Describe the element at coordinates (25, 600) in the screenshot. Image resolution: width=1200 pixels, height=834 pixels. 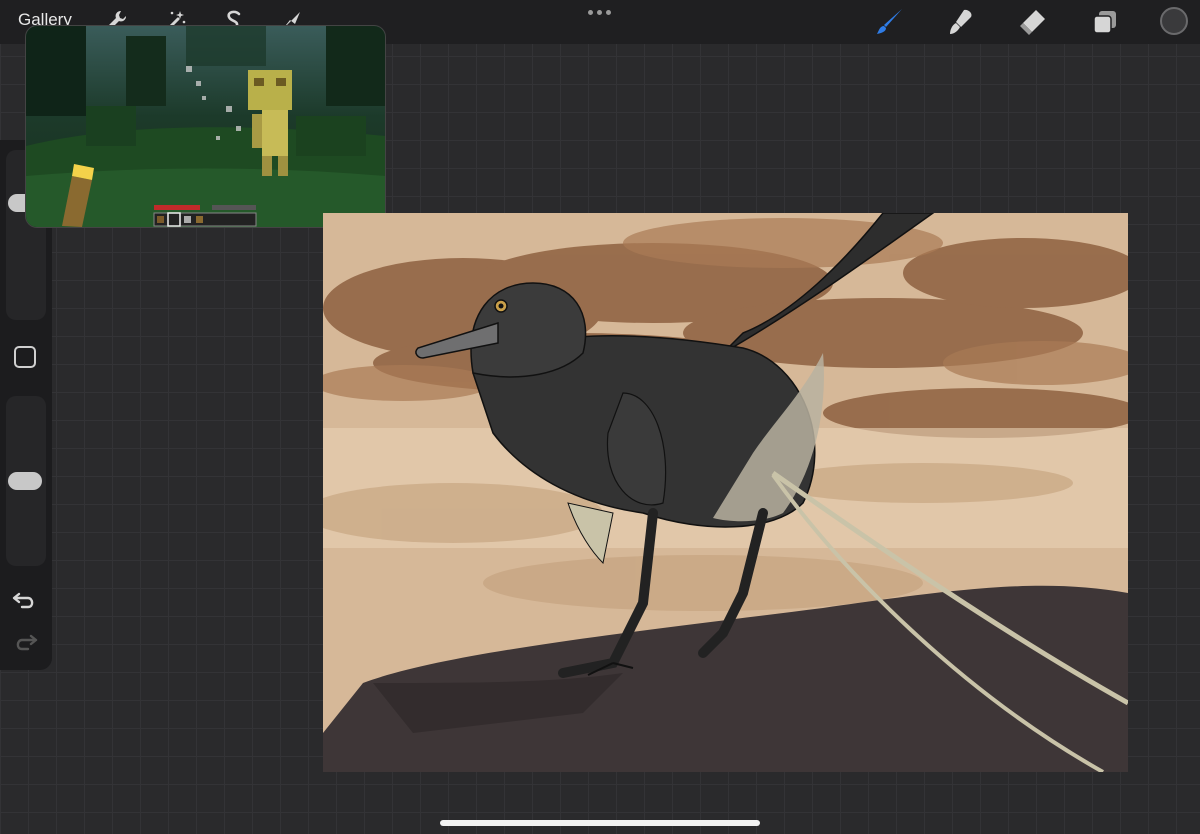
I see `undo-icon` at that location.